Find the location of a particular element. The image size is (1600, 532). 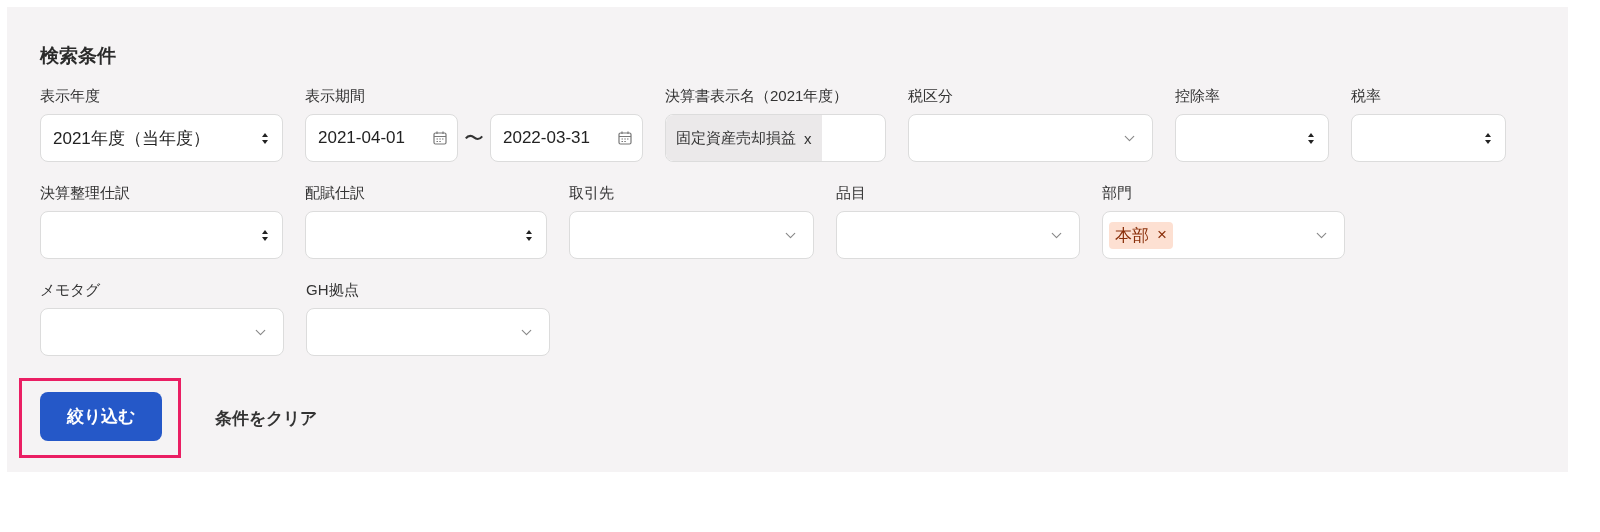

date-field: 2022-03-31 is located at coordinates (566, 138).